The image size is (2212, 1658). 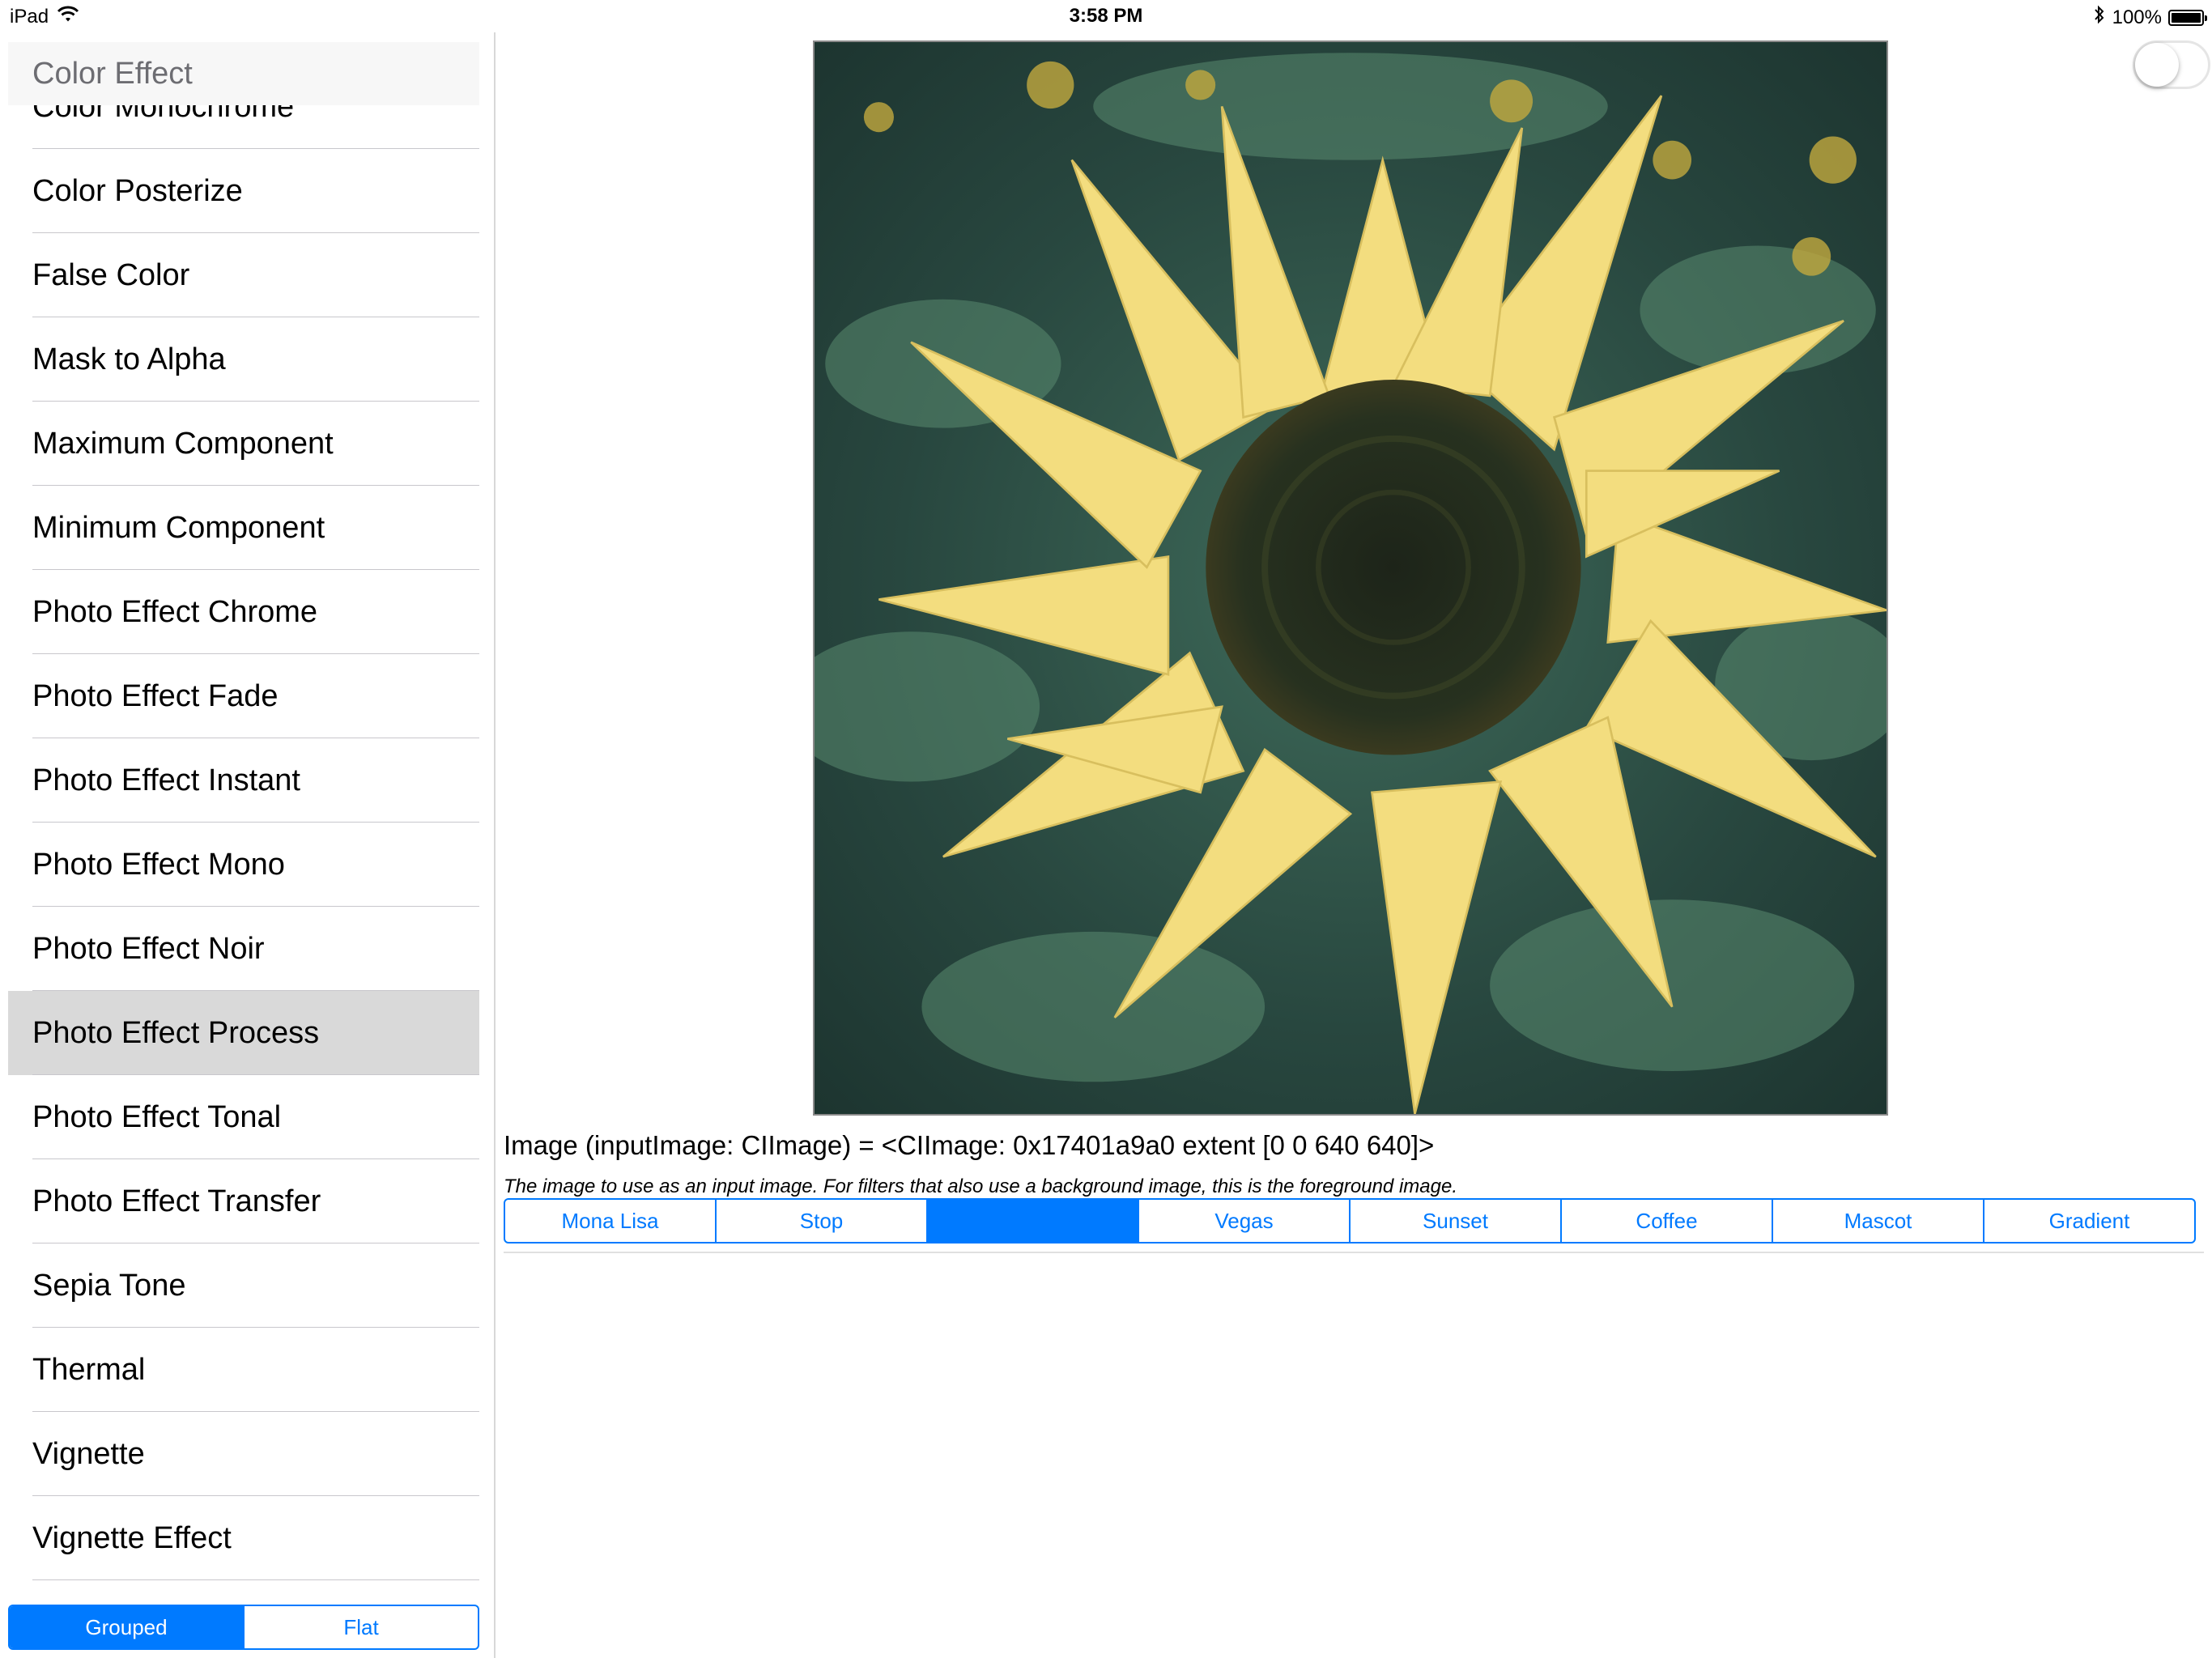 What do you see at coordinates (175, 612) in the screenshot?
I see `filter-item-label: Photo Effect Chrome` at bounding box center [175, 612].